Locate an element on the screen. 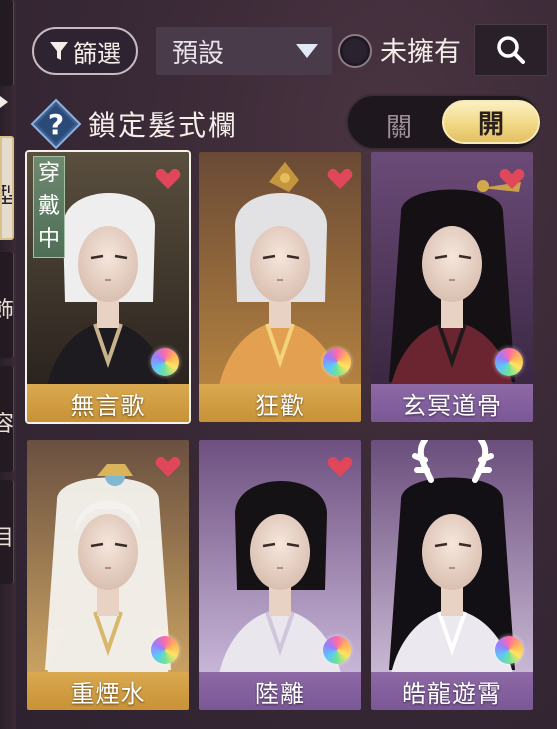 The width and height of the screenshot is (557, 729). side-tab-label: 容 is located at coordinates (6, 422).